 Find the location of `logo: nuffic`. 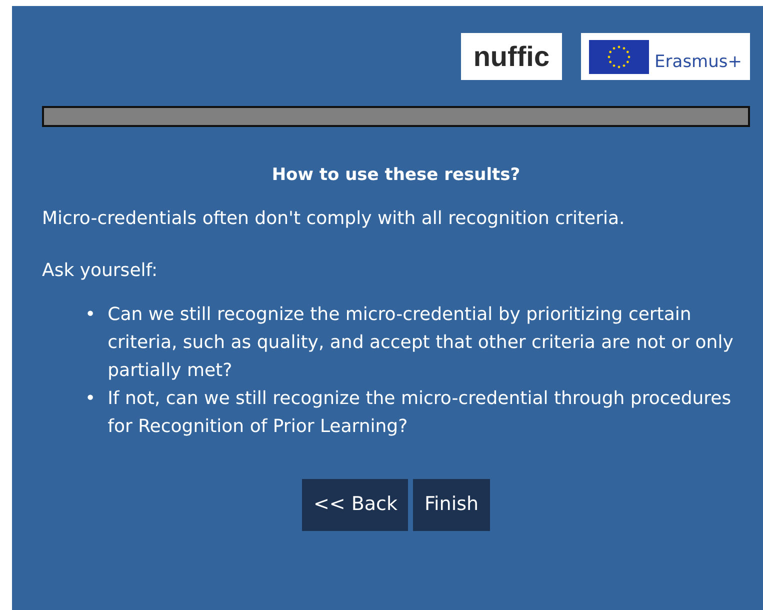

logo: nuffic is located at coordinates (511, 56).